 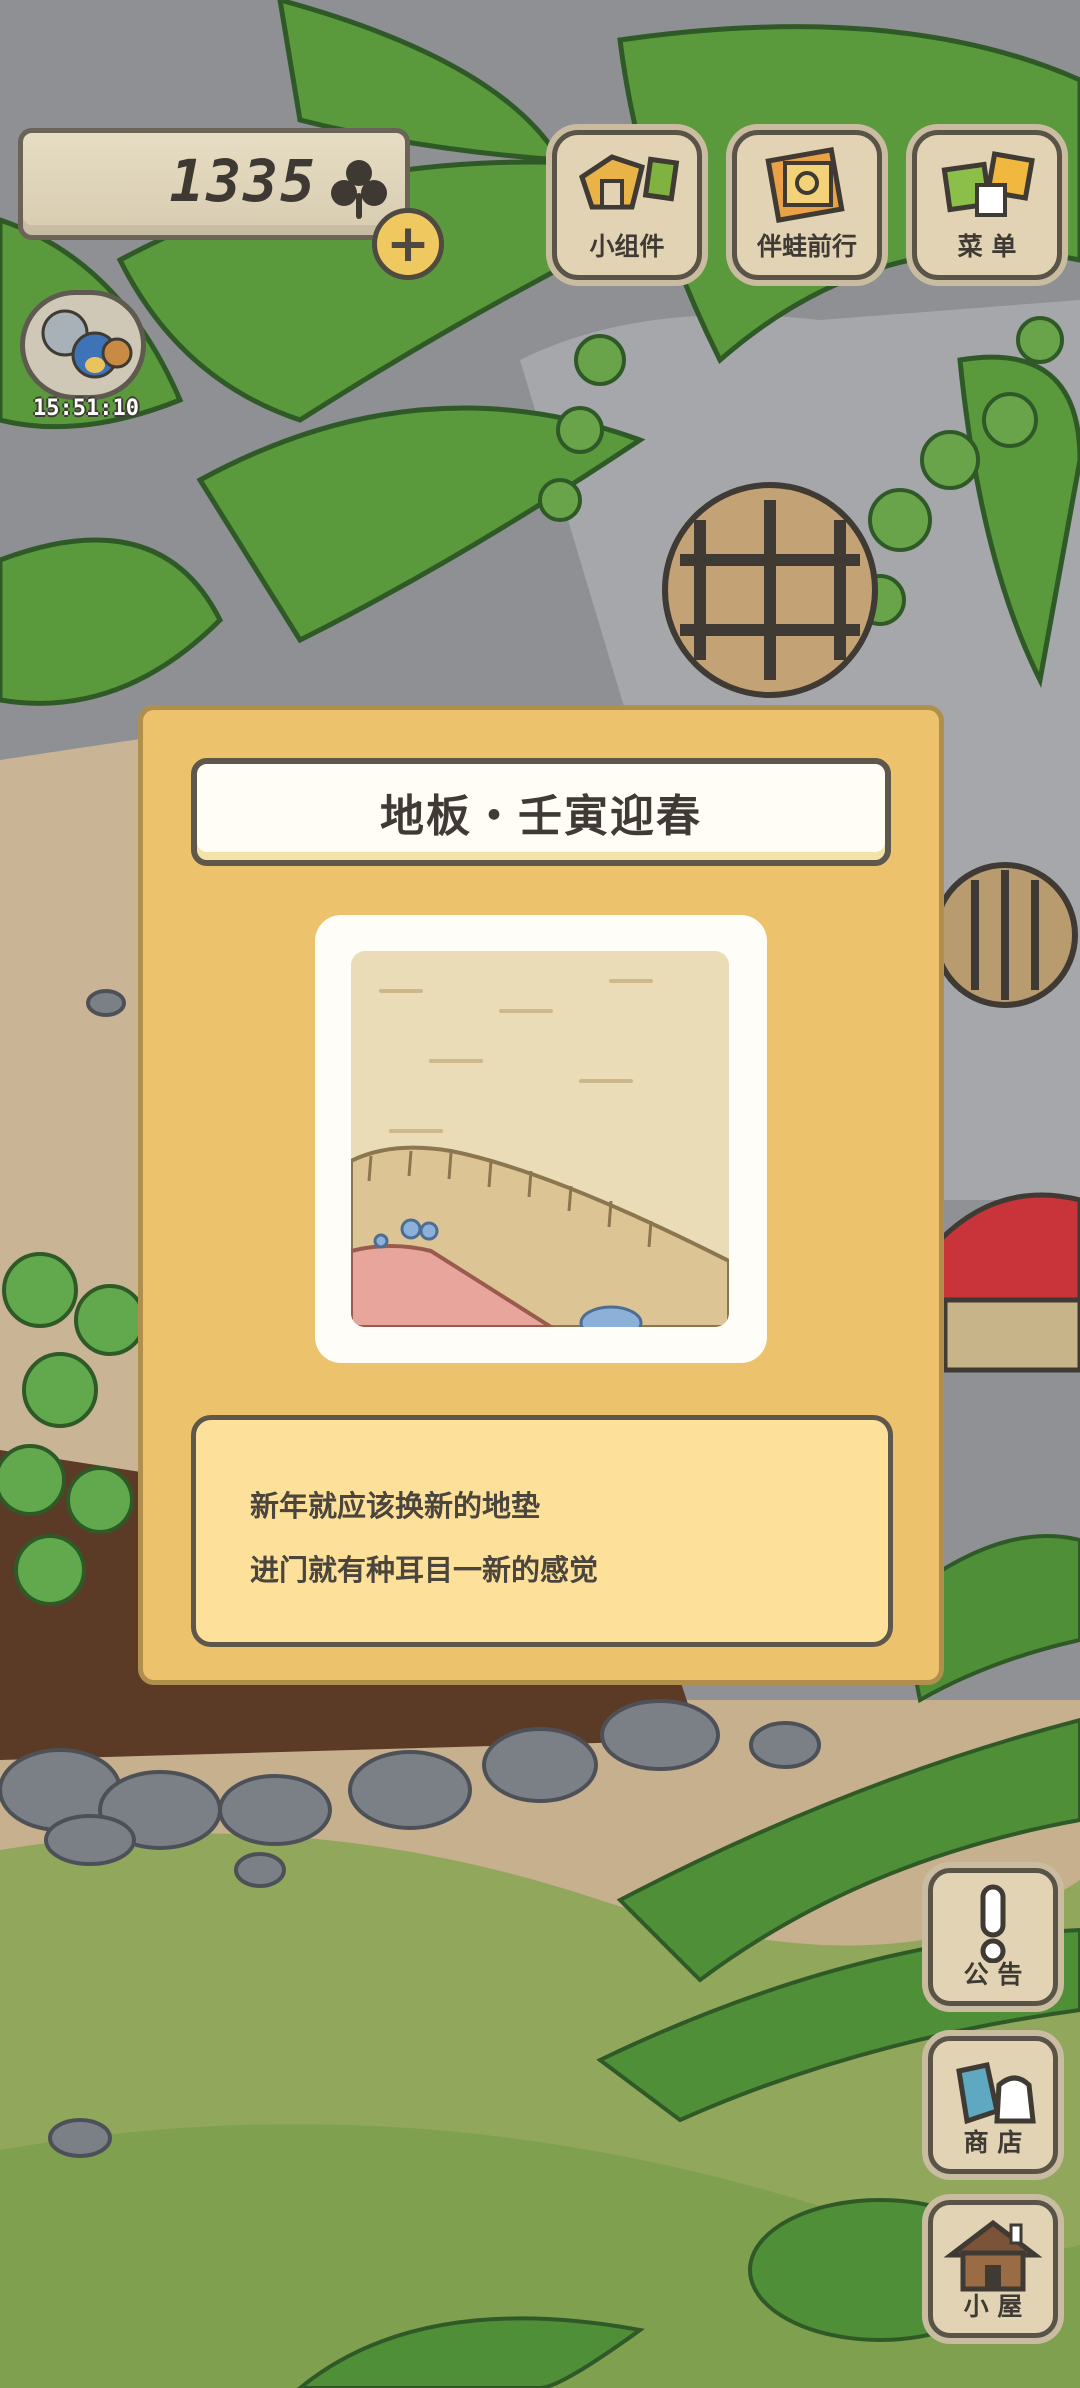 What do you see at coordinates (359, 191) in the screenshot?
I see `clover-icon` at bounding box center [359, 191].